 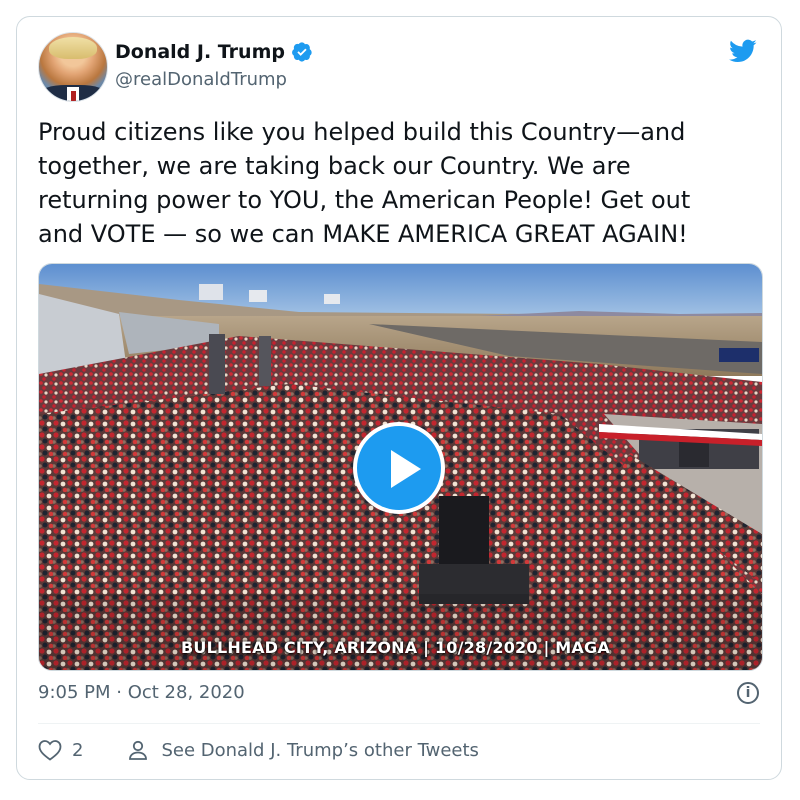 I want to click on like-button: 2, so click(x=60, y=750).